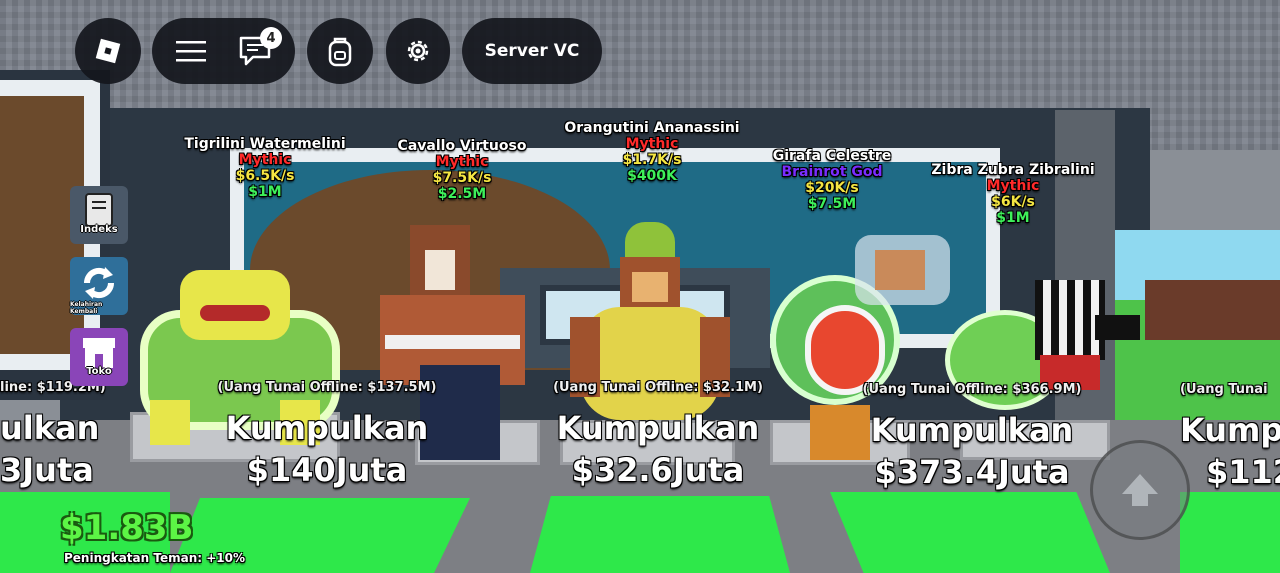  I want to click on arrow-up-icon, so click(1140, 490).